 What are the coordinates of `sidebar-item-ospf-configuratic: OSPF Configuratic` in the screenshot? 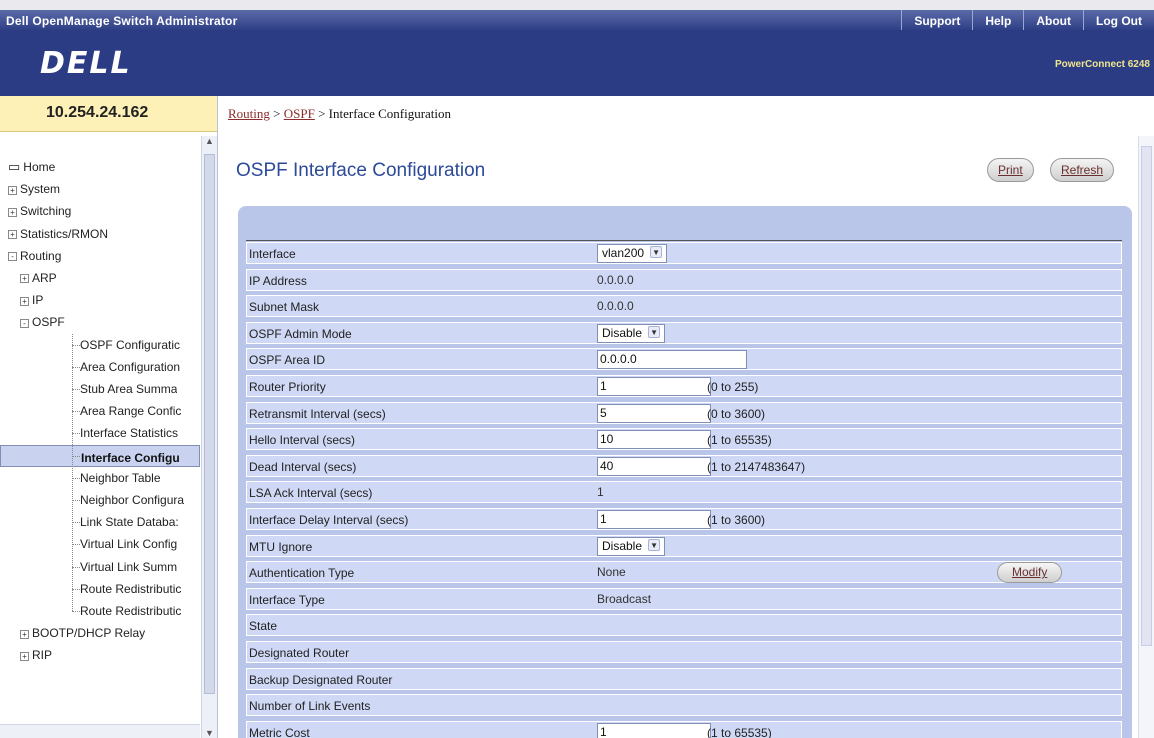 It's located at (130, 345).